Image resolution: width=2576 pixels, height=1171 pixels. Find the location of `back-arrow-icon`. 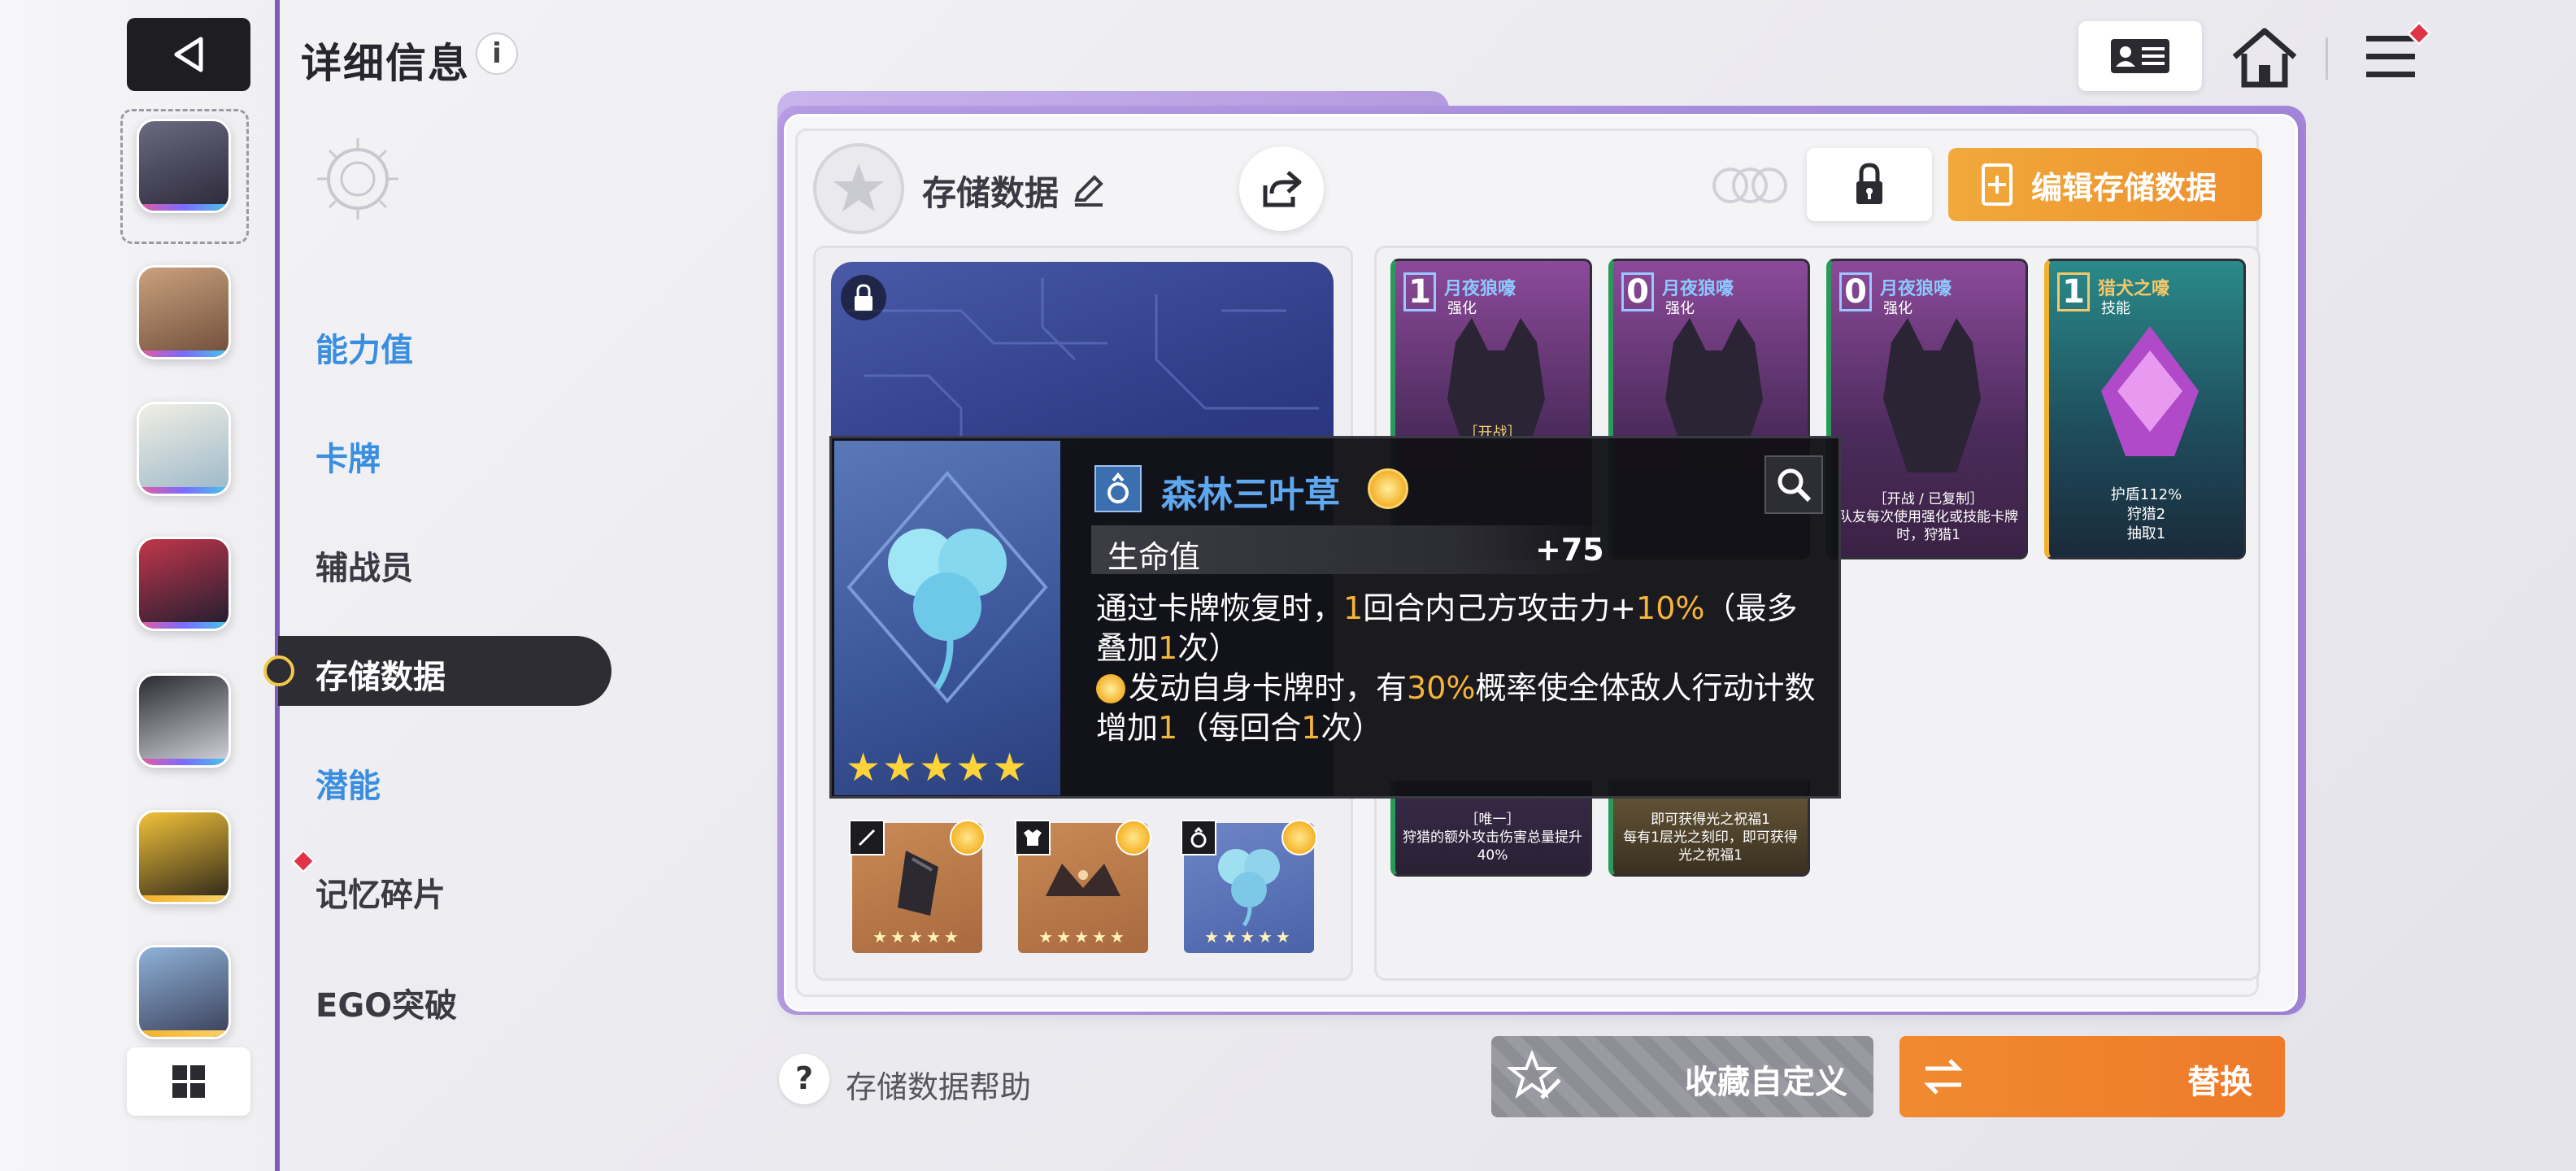

back-arrow-icon is located at coordinates (189, 54).